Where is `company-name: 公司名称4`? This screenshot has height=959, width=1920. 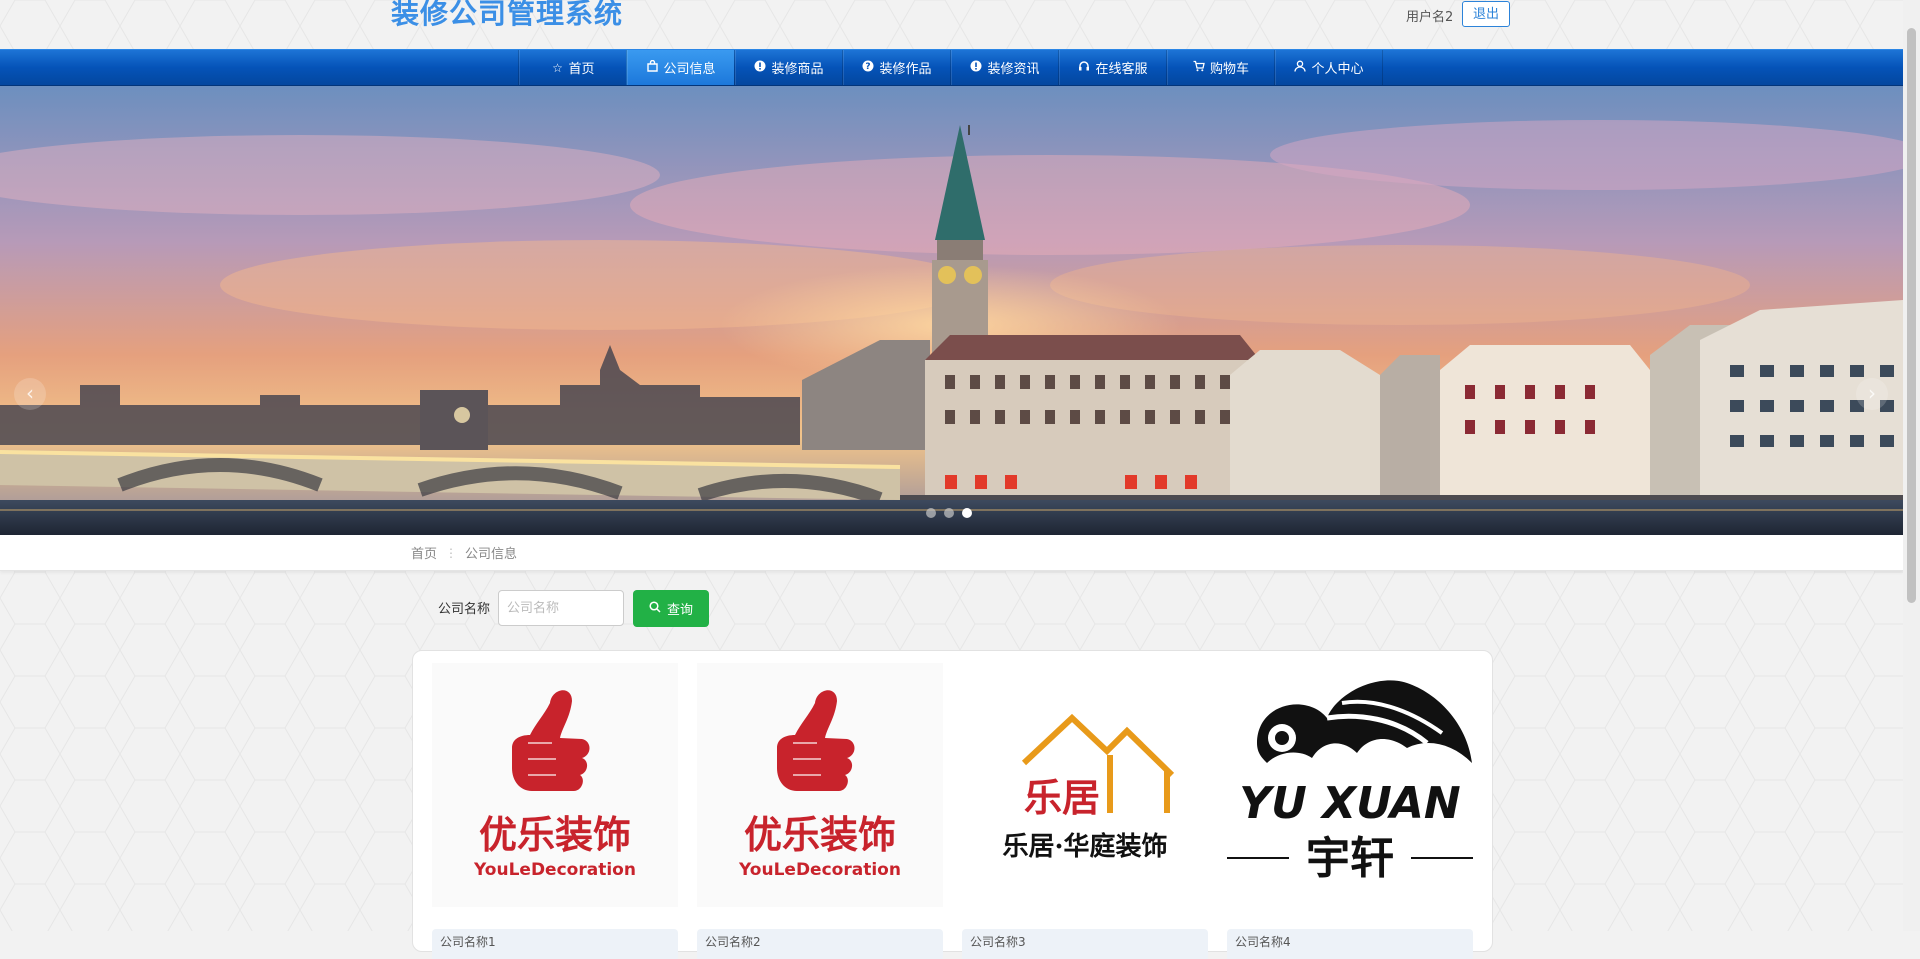 company-name: 公司名称4 is located at coordinates (1350, 944).